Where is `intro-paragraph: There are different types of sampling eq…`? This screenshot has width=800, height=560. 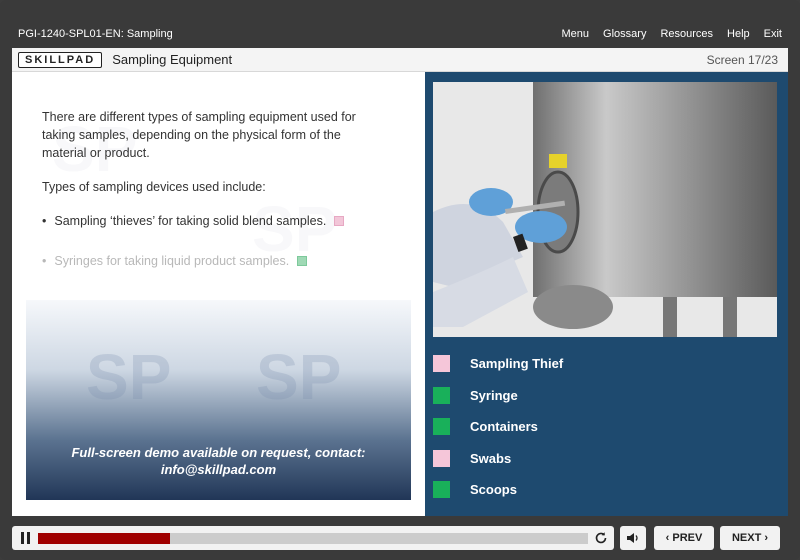
intro-paragraph: There are different types of sampling eq… is located at coordinates (199, 135).